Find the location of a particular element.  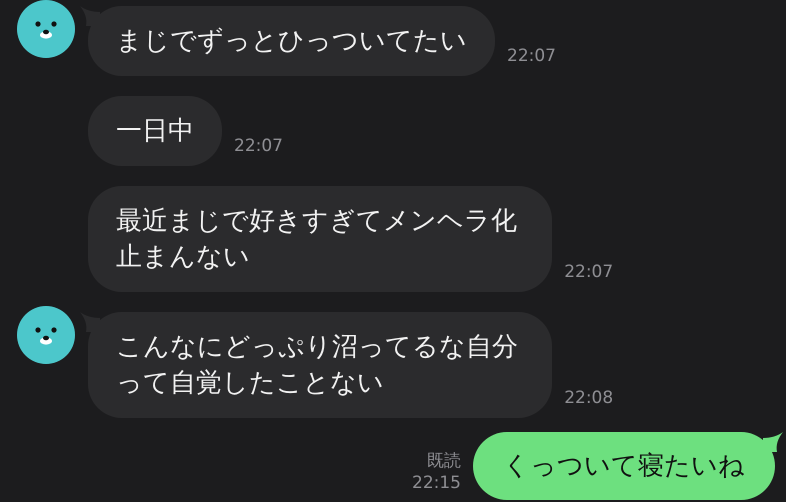

bubble-tail is located at coordinates (773, 442).